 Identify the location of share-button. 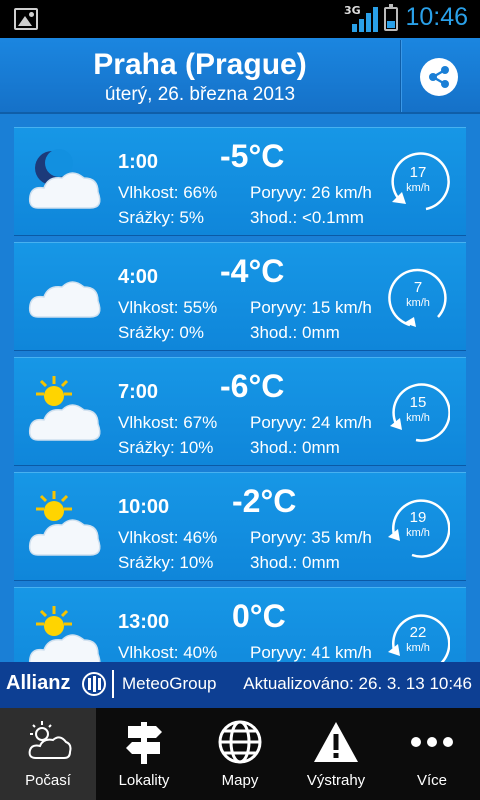
(439, 77).